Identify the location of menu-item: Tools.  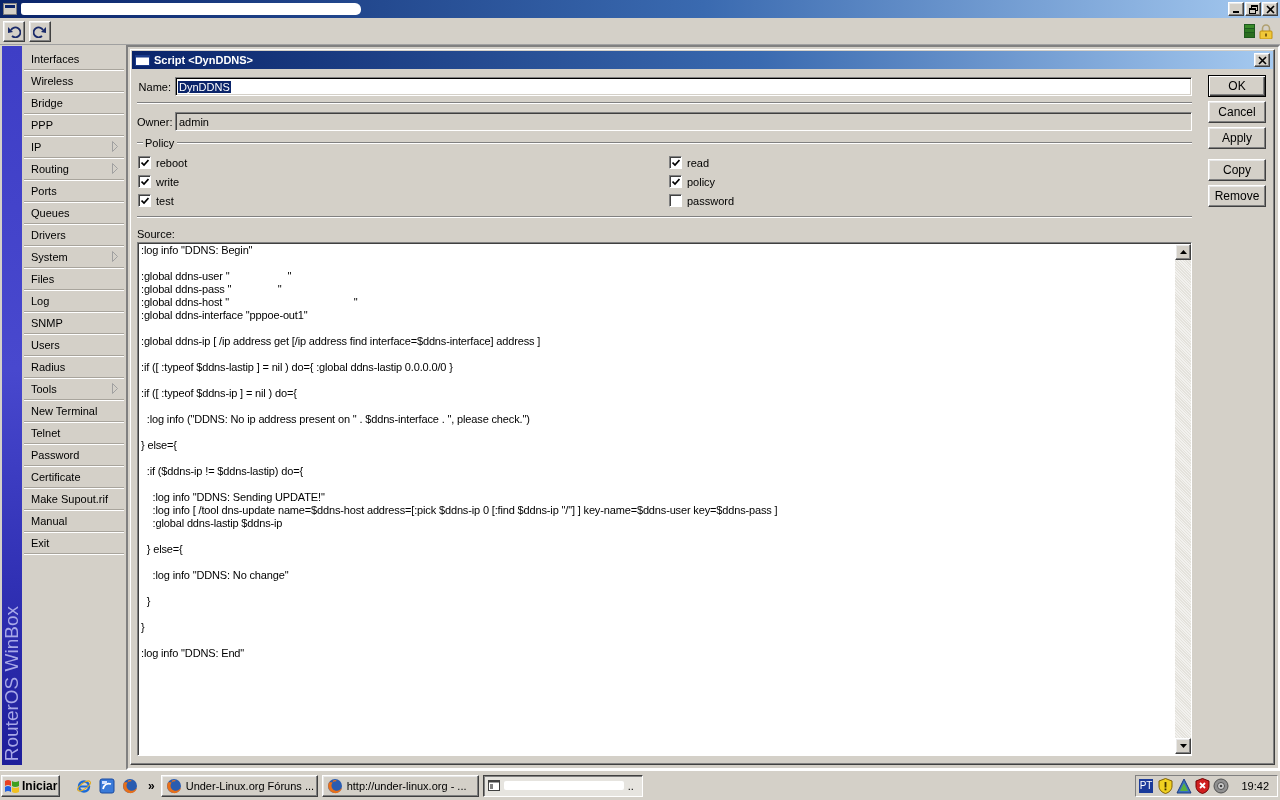
(74, 389).